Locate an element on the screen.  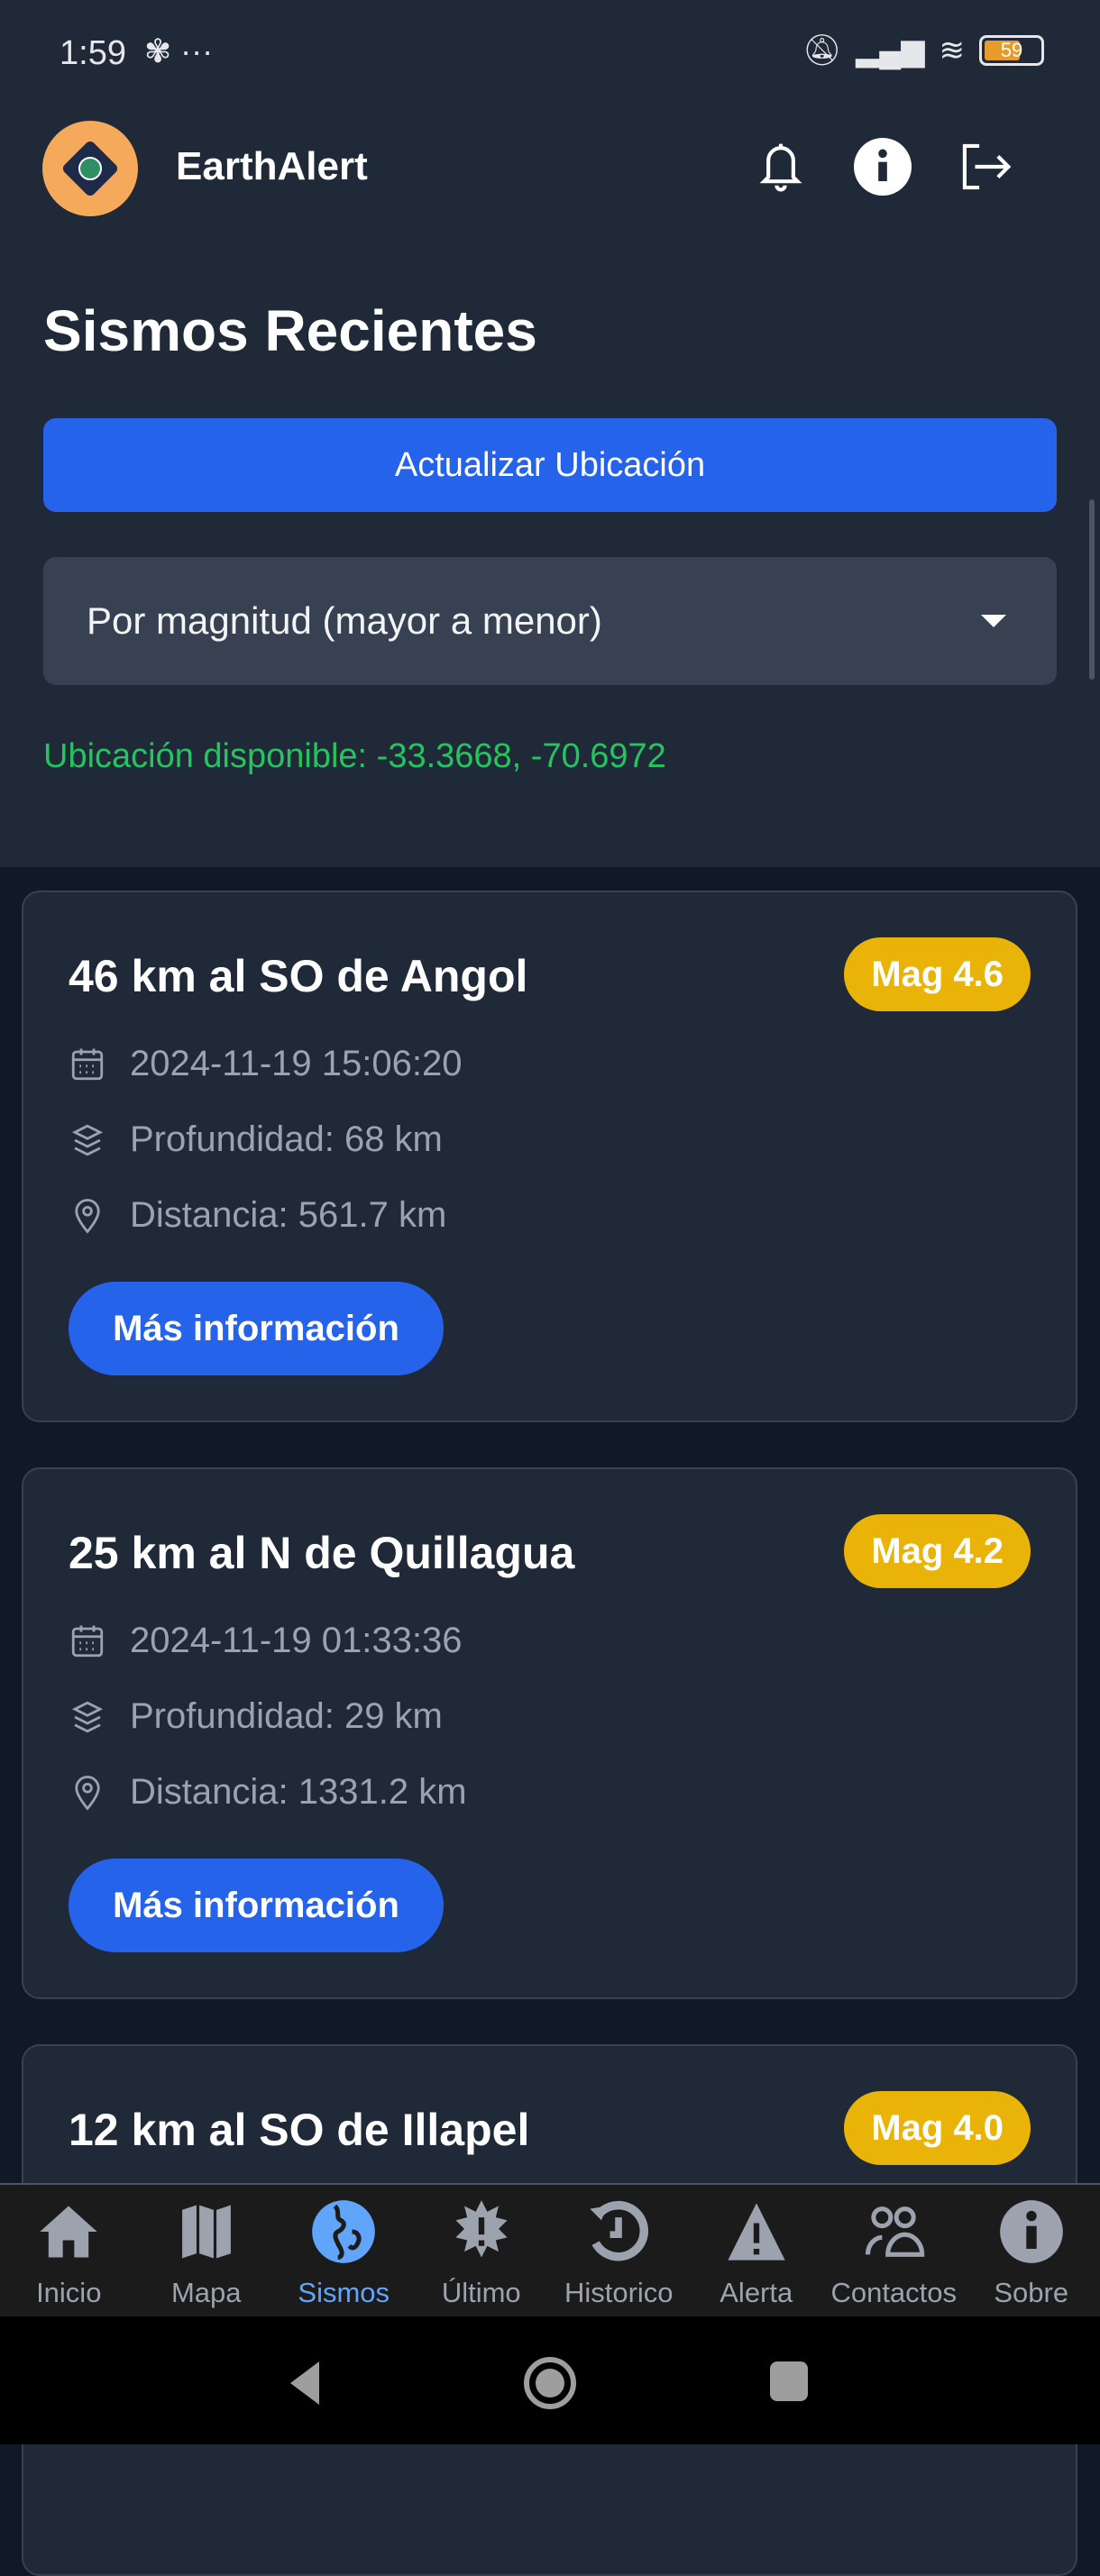
nav-item-label: Sobre is located at coordinates (1031, 2293).